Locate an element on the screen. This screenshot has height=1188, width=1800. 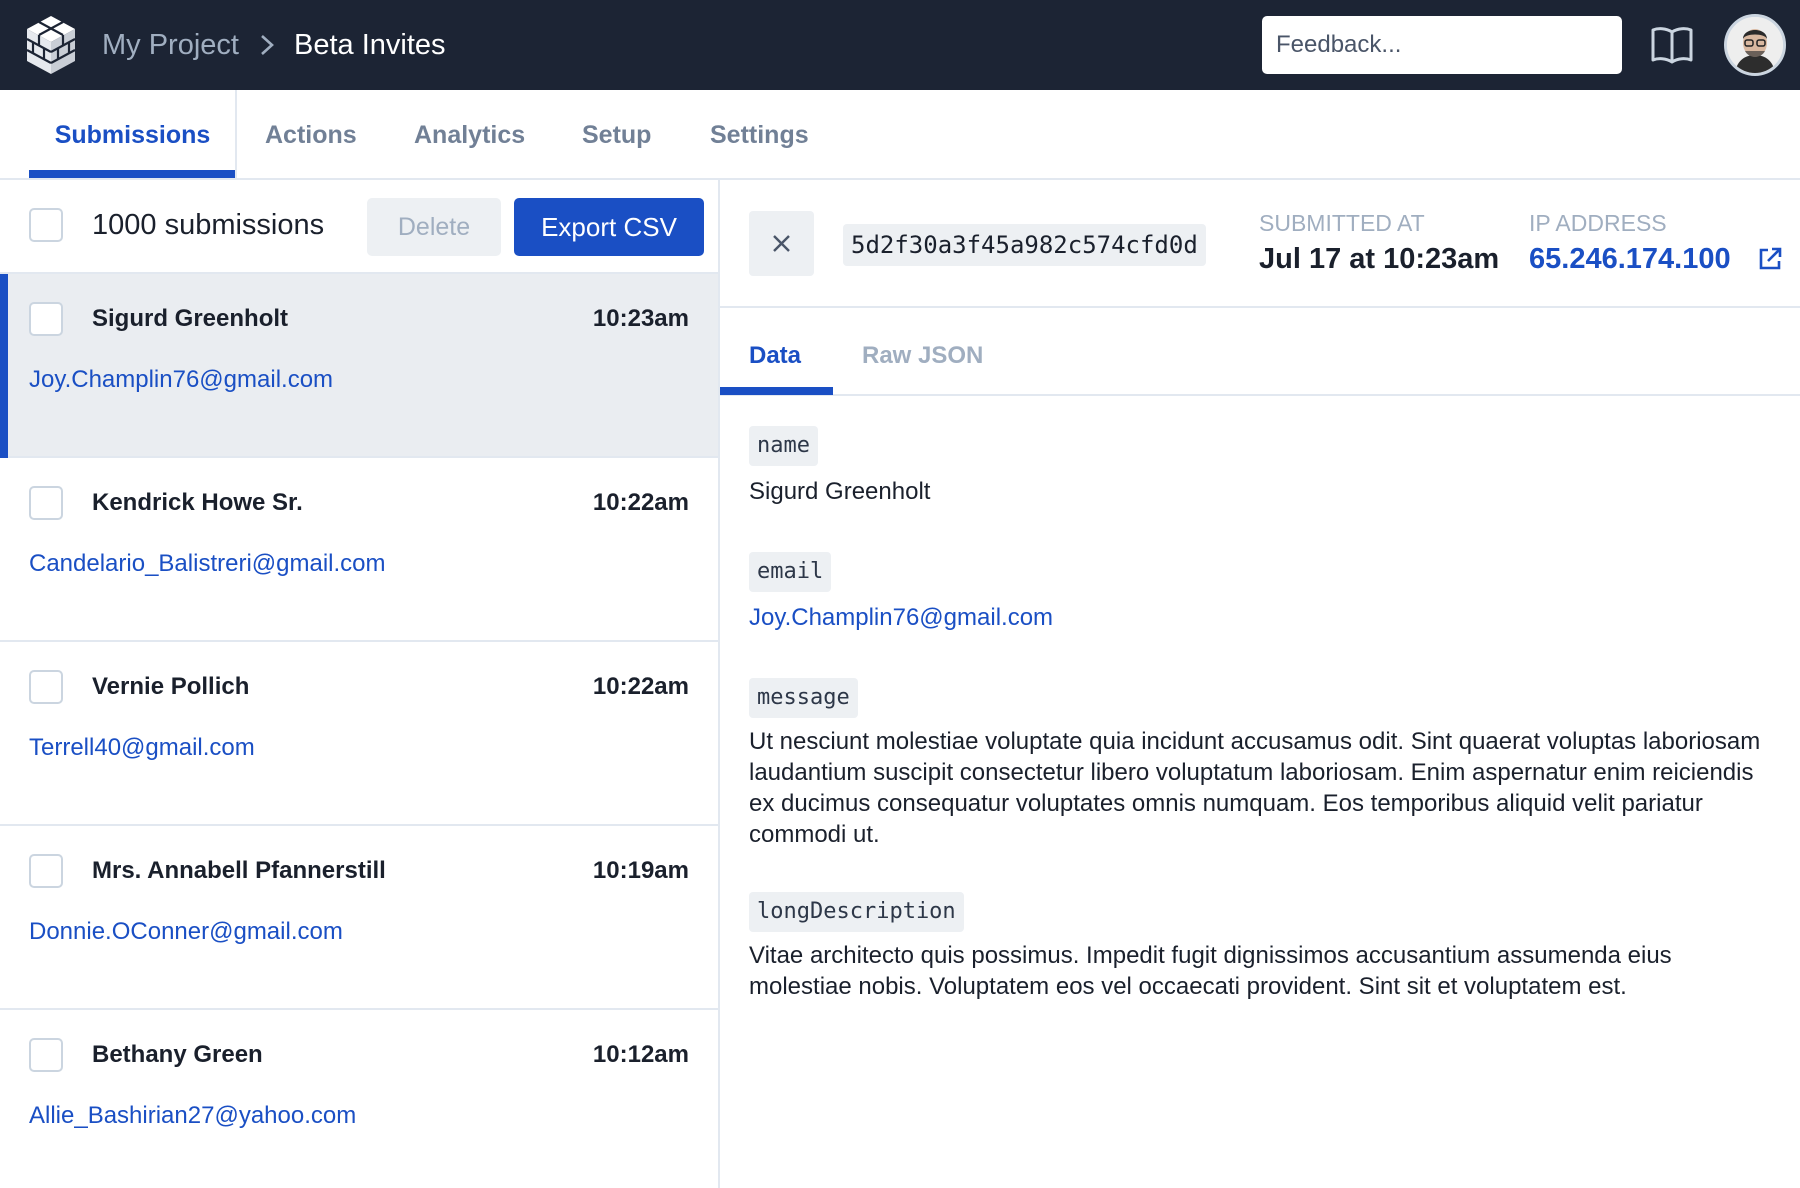
field-key-message: message is located at coordinates (803, 698).